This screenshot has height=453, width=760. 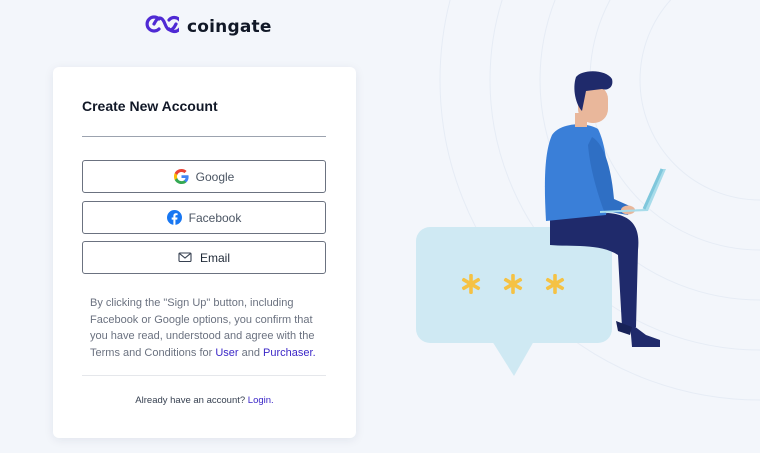 I want to click on mail-icon, so click(x=185, y=257).